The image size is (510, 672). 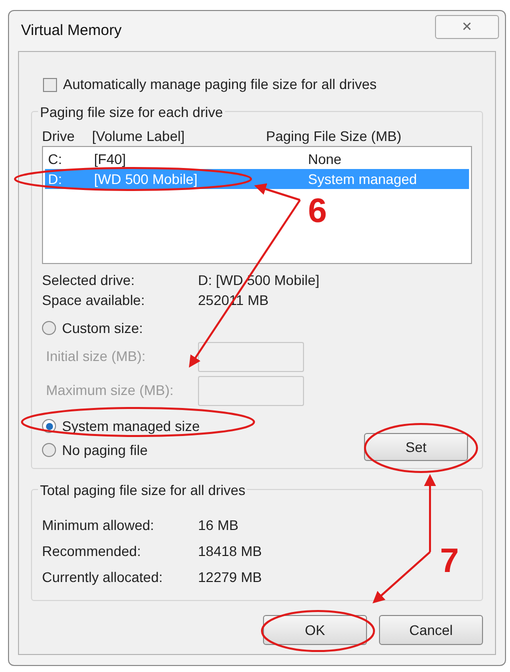 What do you see at coordinates (50, 85) in the screenshot?
I see `checkbox` at bounding box center [50, 85].